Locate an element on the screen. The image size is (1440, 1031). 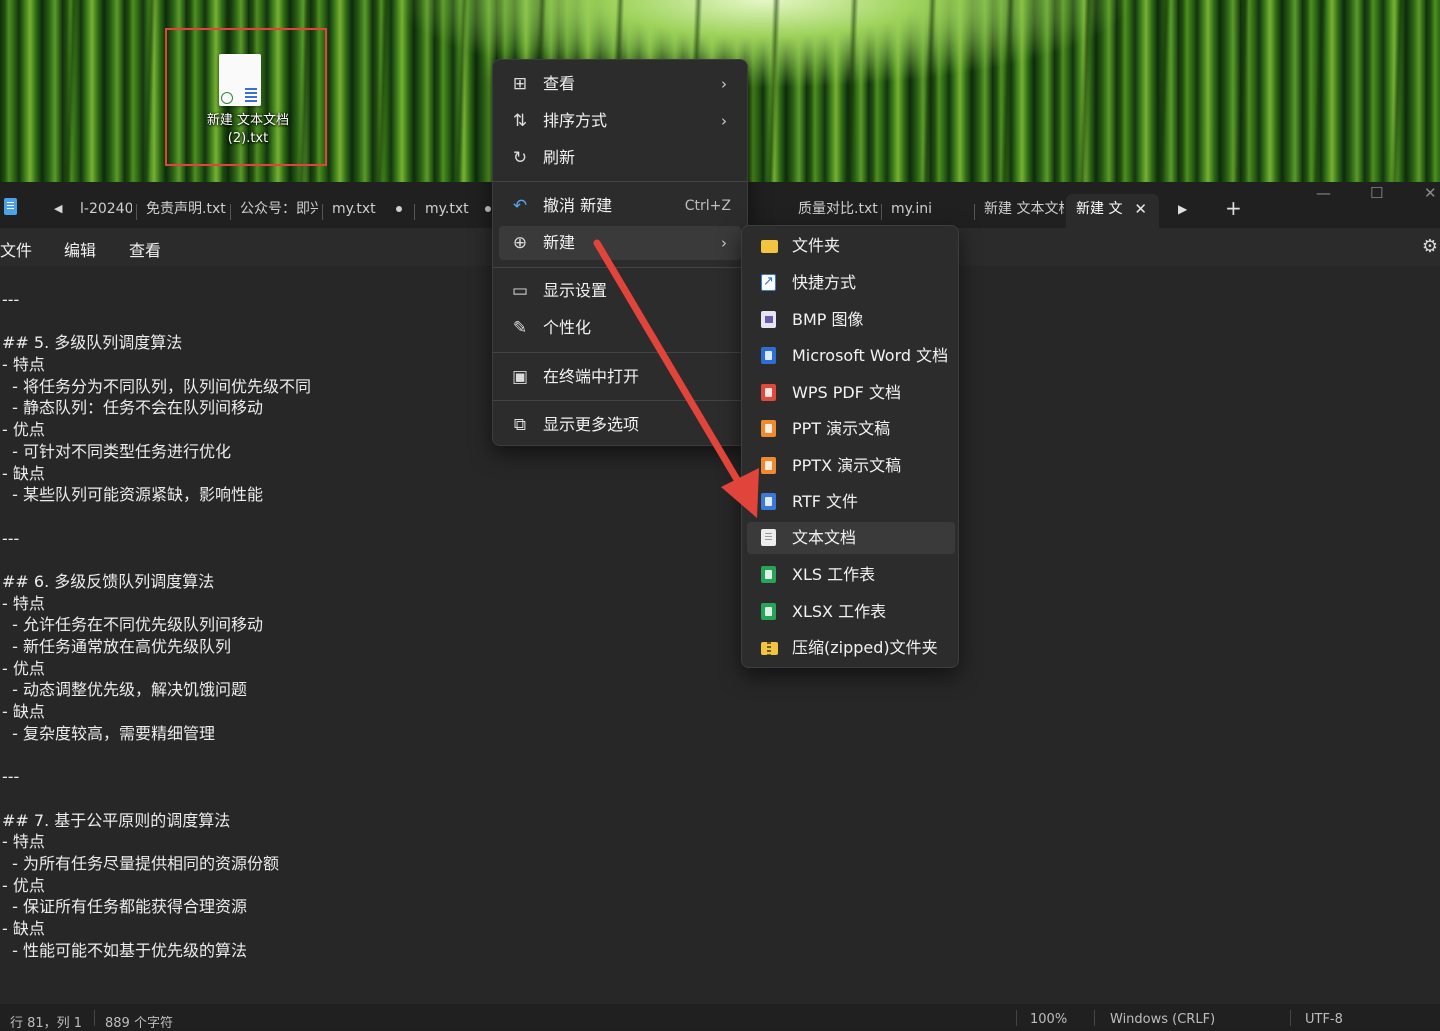
tab-scroll-left-icon: ◀ is located at coordinates (58, 208).